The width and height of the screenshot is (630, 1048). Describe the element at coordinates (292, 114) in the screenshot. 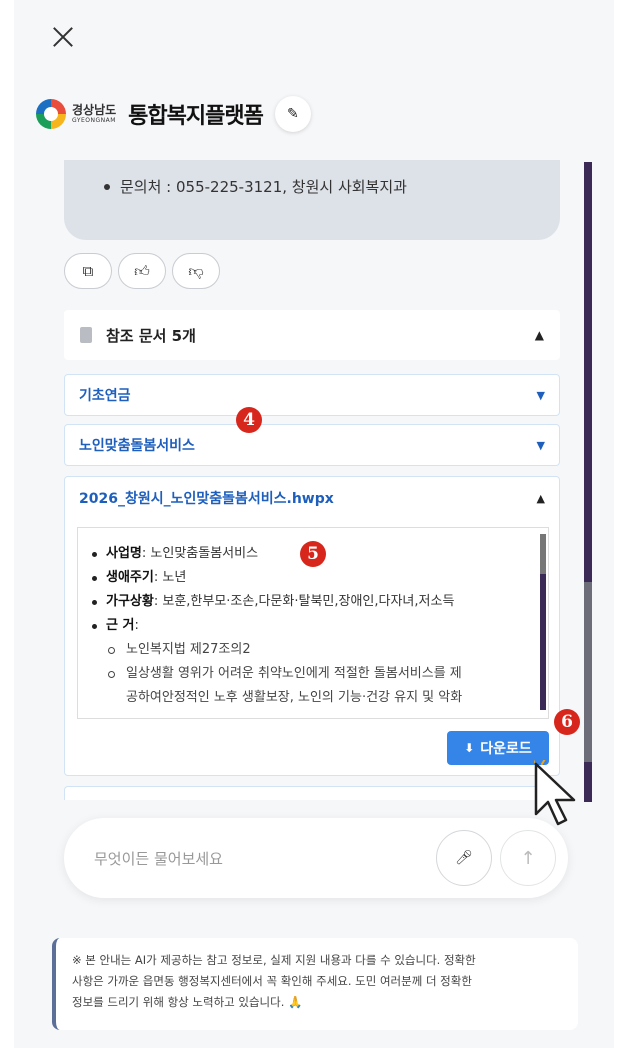

I see `pencil-icon: ✎` at that location.